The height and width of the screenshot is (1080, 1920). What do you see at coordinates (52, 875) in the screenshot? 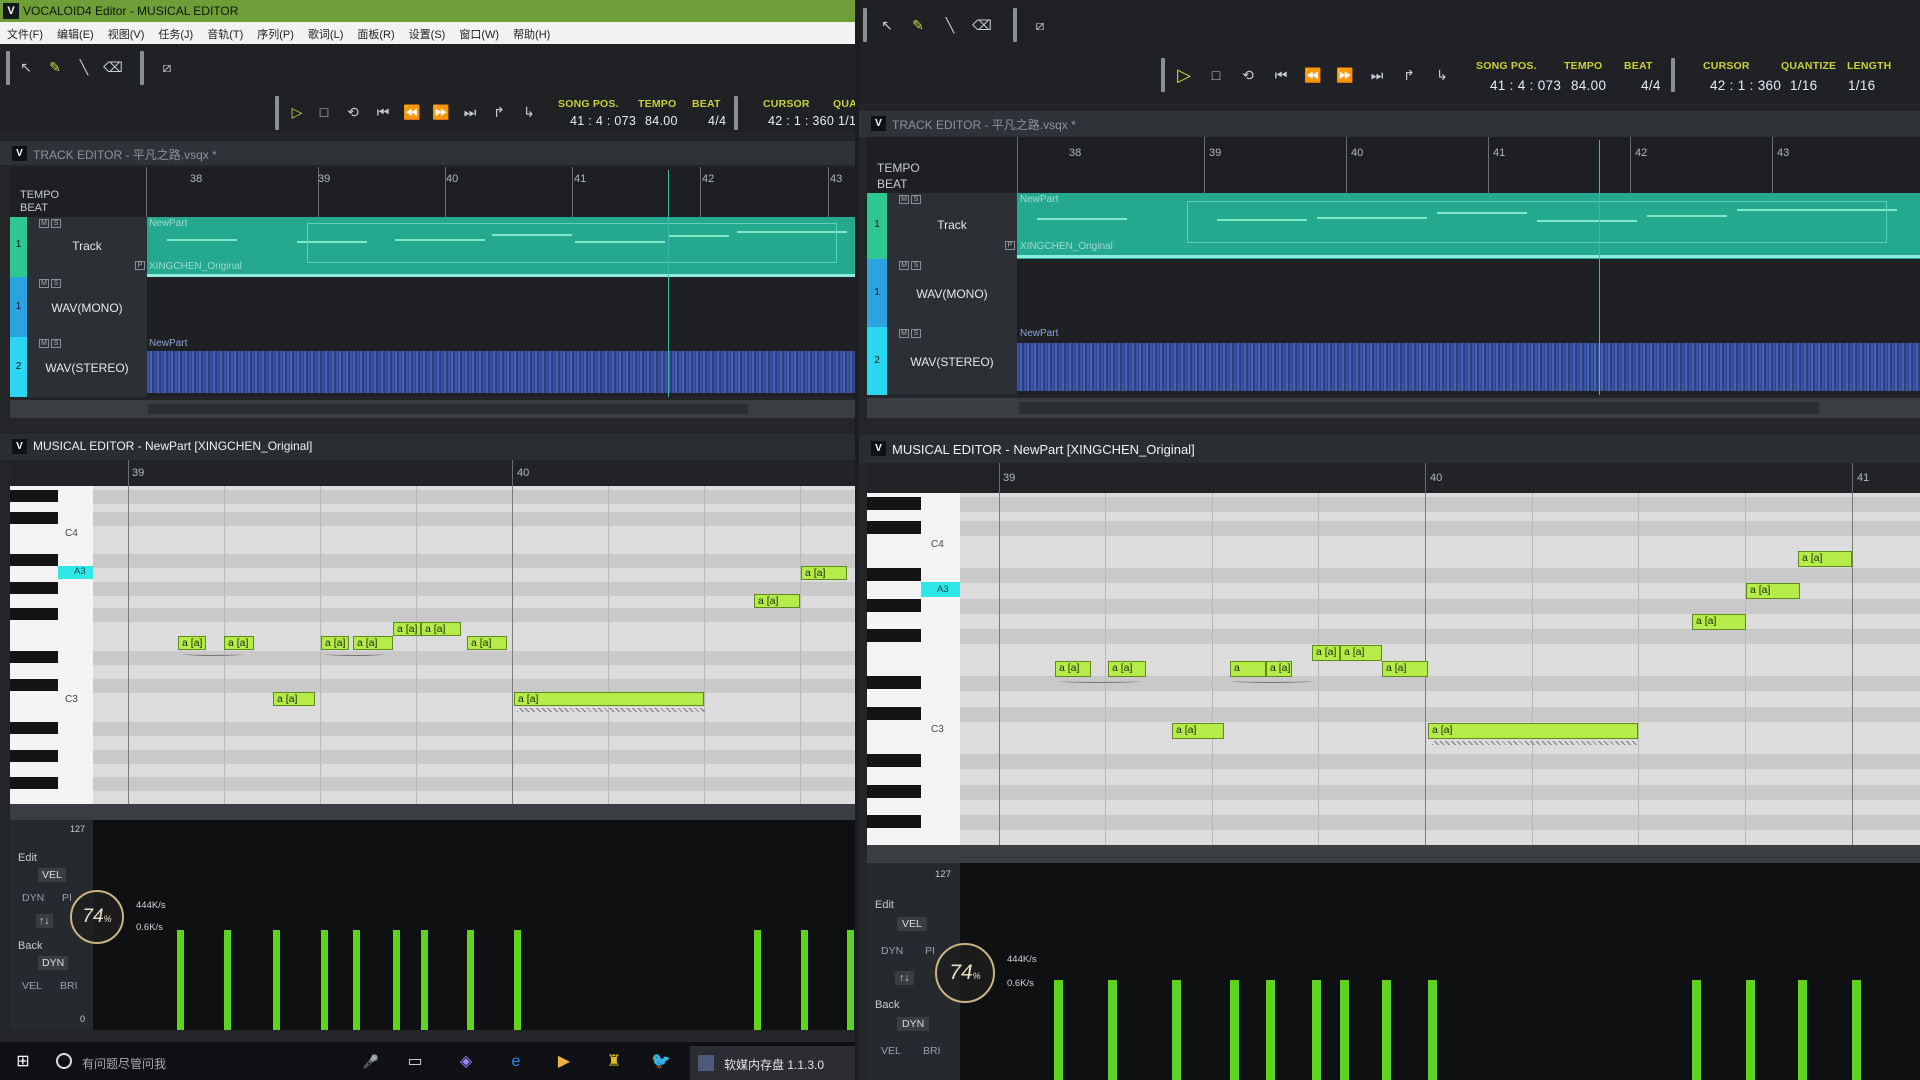
I see `edit-select: VEL` at bounding box center [52, 875].